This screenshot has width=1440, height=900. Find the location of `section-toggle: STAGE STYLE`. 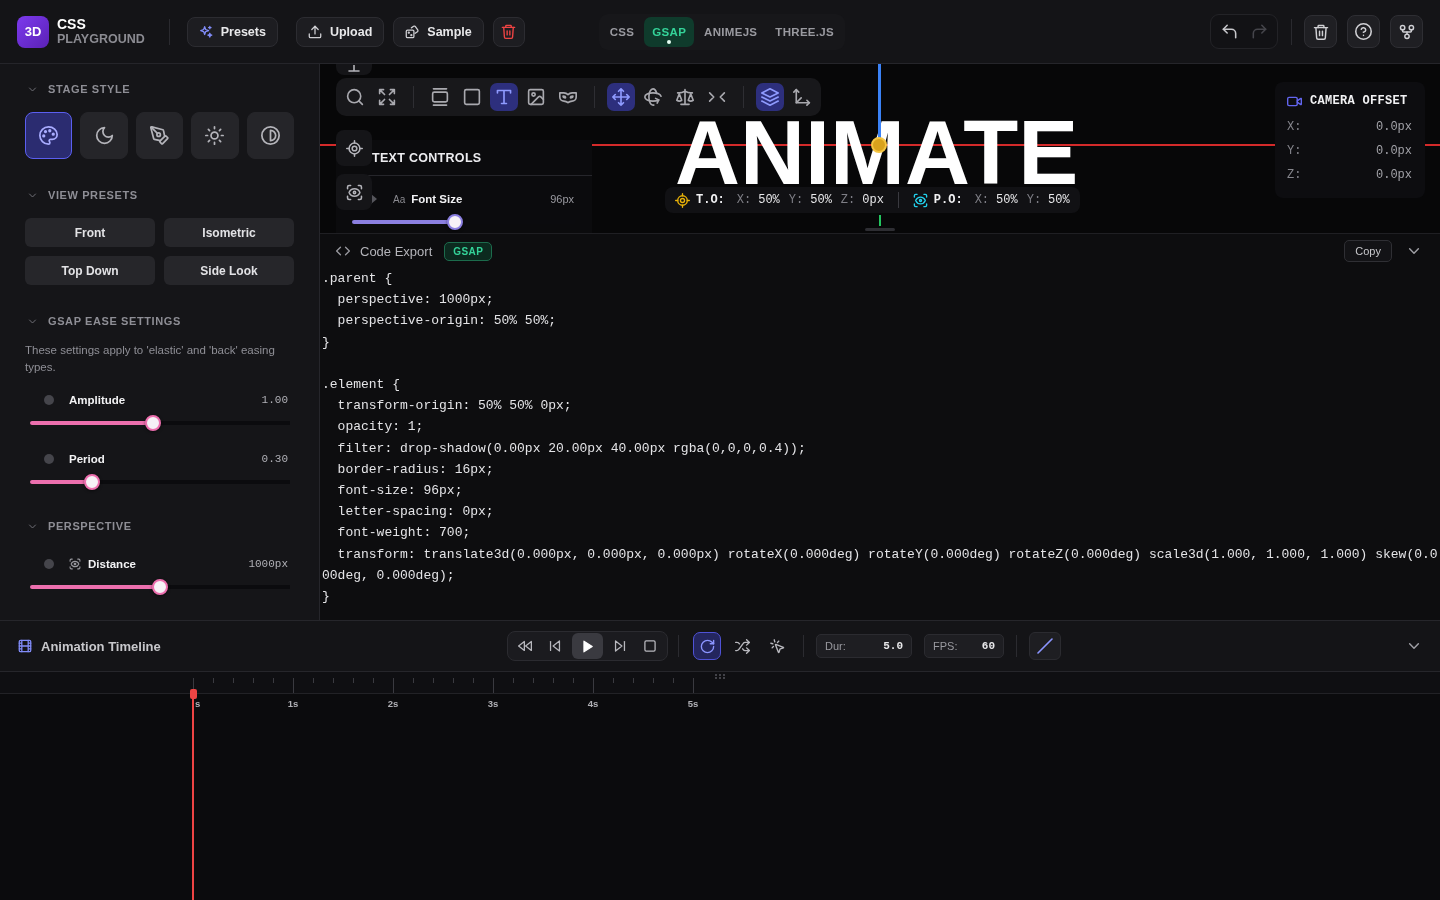

section-toggle: STAGE STYLE is located at coordinates (78, 89).